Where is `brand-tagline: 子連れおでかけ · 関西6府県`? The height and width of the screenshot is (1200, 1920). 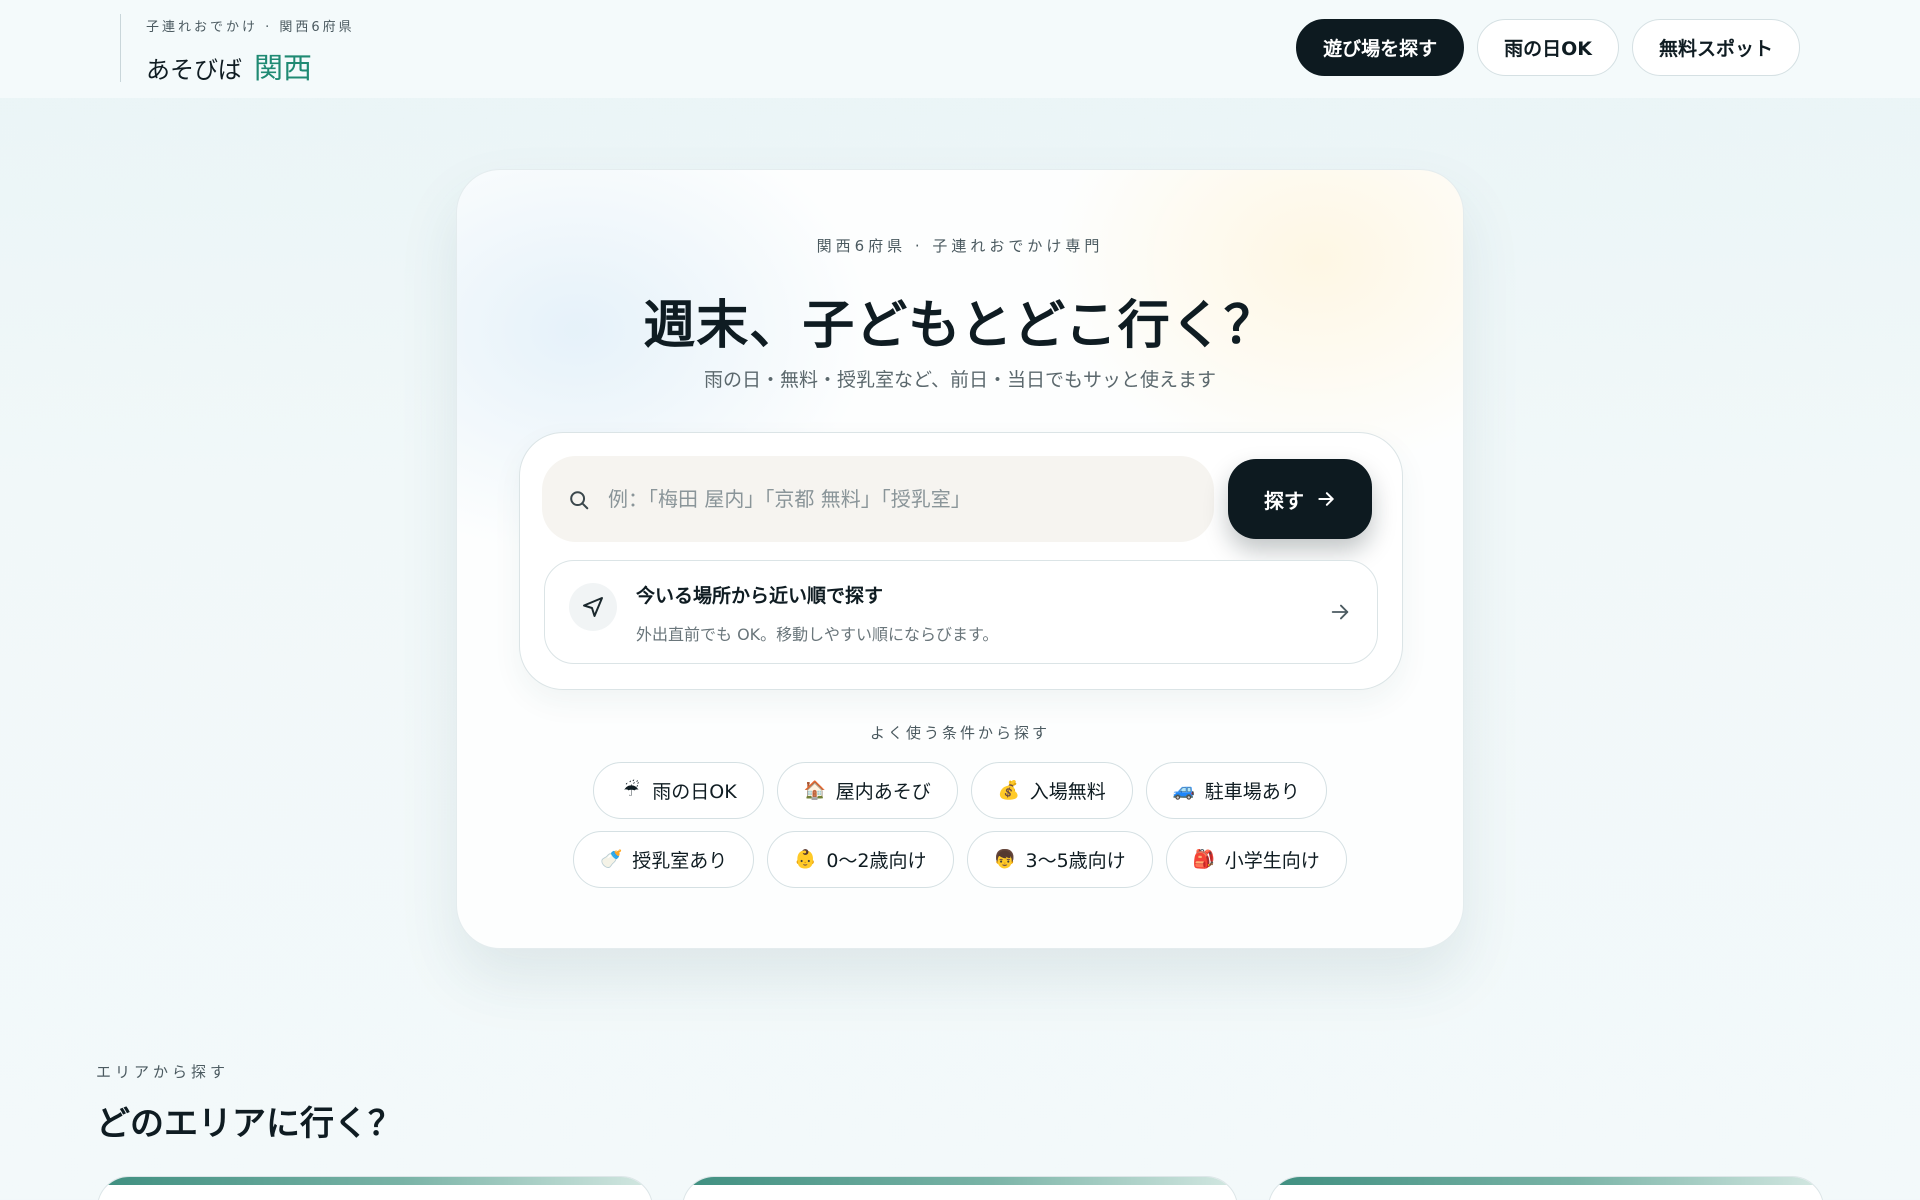
brand-tagline: 子連れおでかけ · 関西6府県 is located at coordinates (250, 27).